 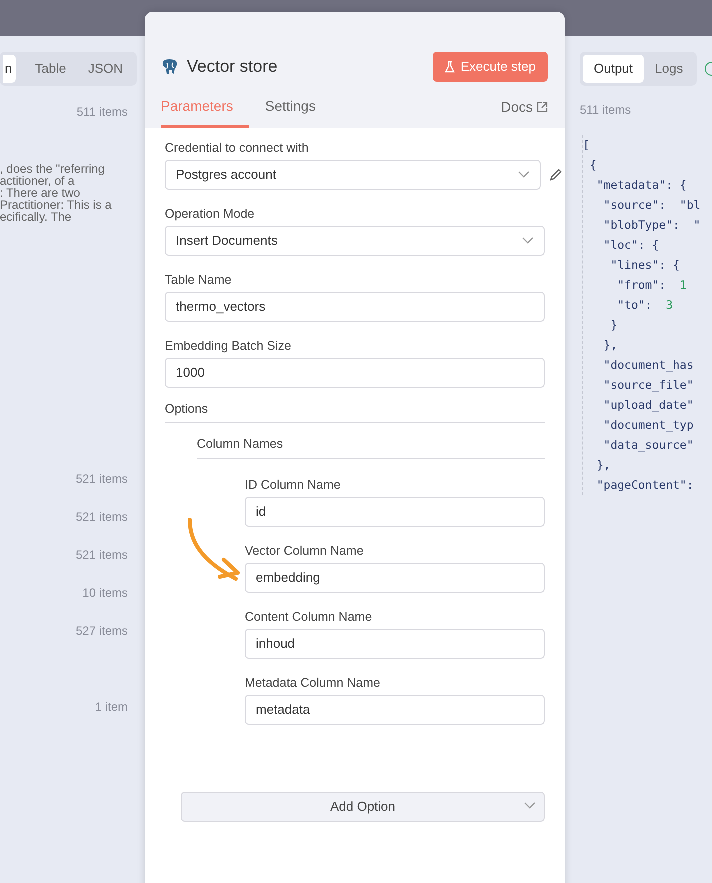 What do you see at coordinates (56, 193) in the screenshot?
I see `description-text: , does the "referring actitioner, of a : There are two Practitioner: This is a ecifically. The` at bounding box center [56, 193].